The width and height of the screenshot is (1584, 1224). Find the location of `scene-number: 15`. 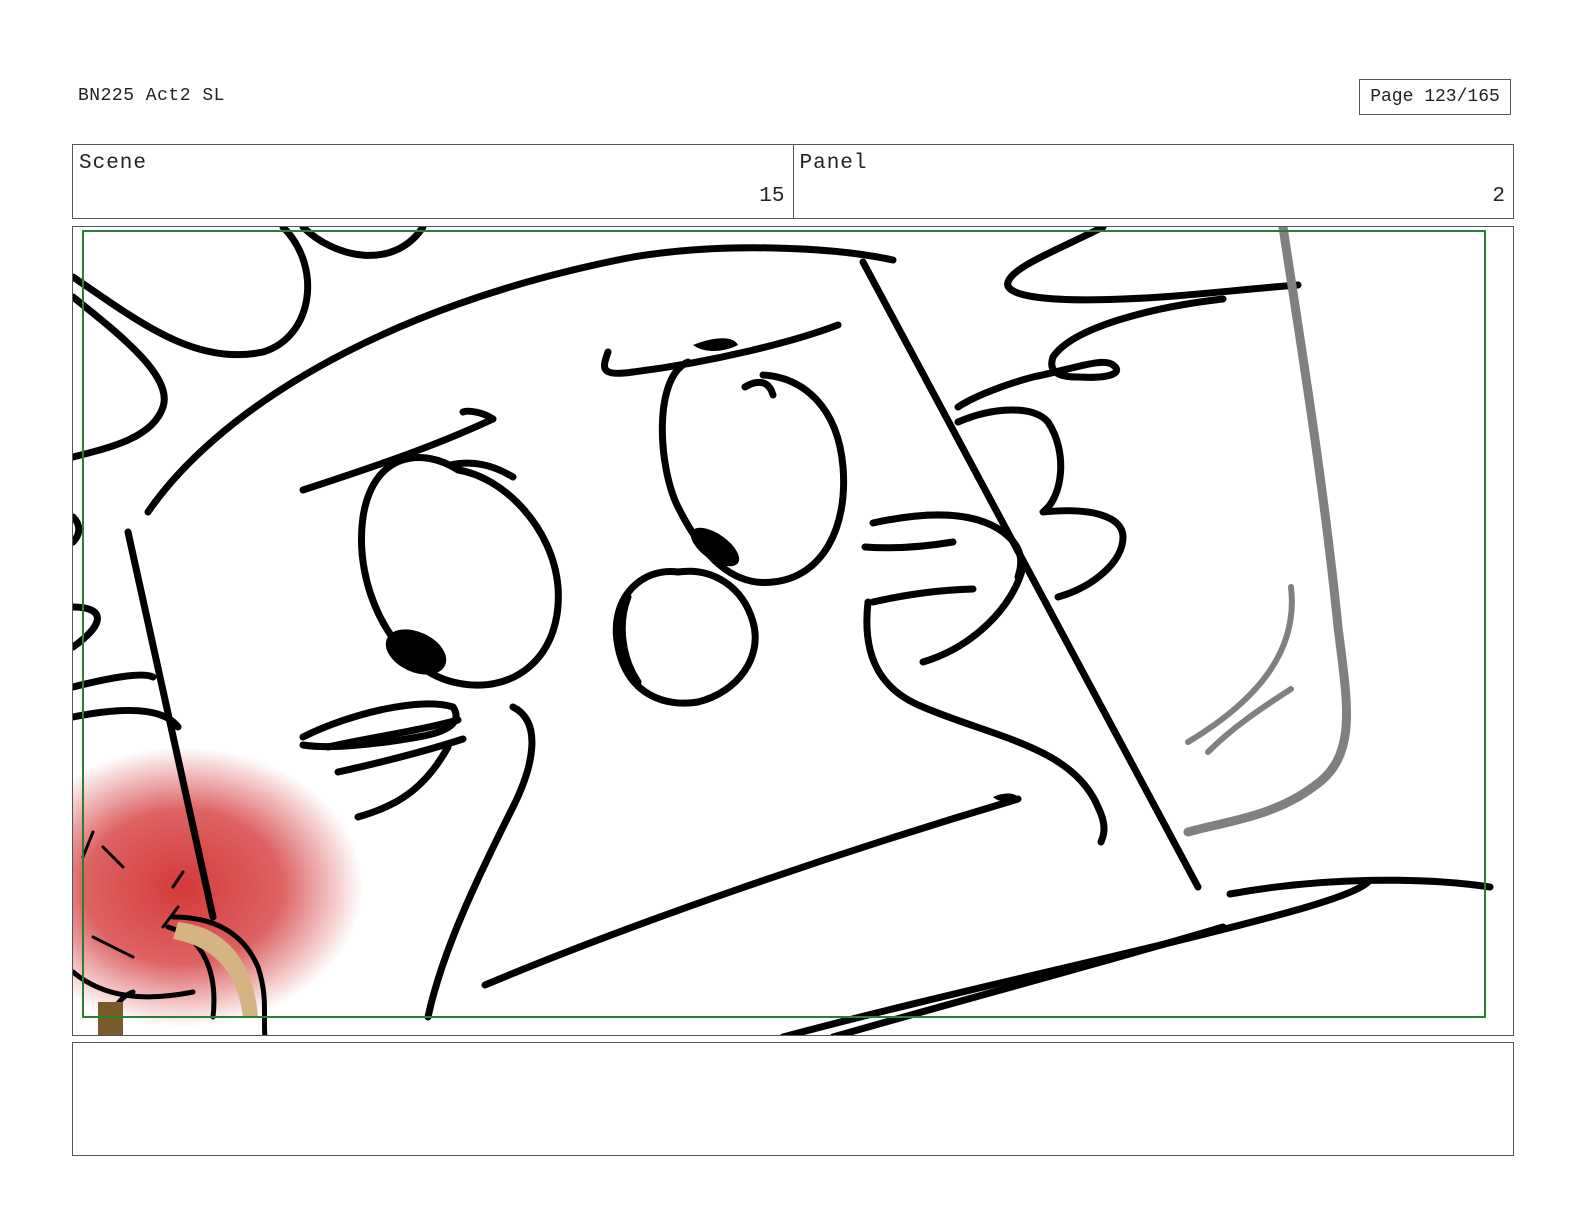

scene-number: 15 is located at coordinates (772, 196).